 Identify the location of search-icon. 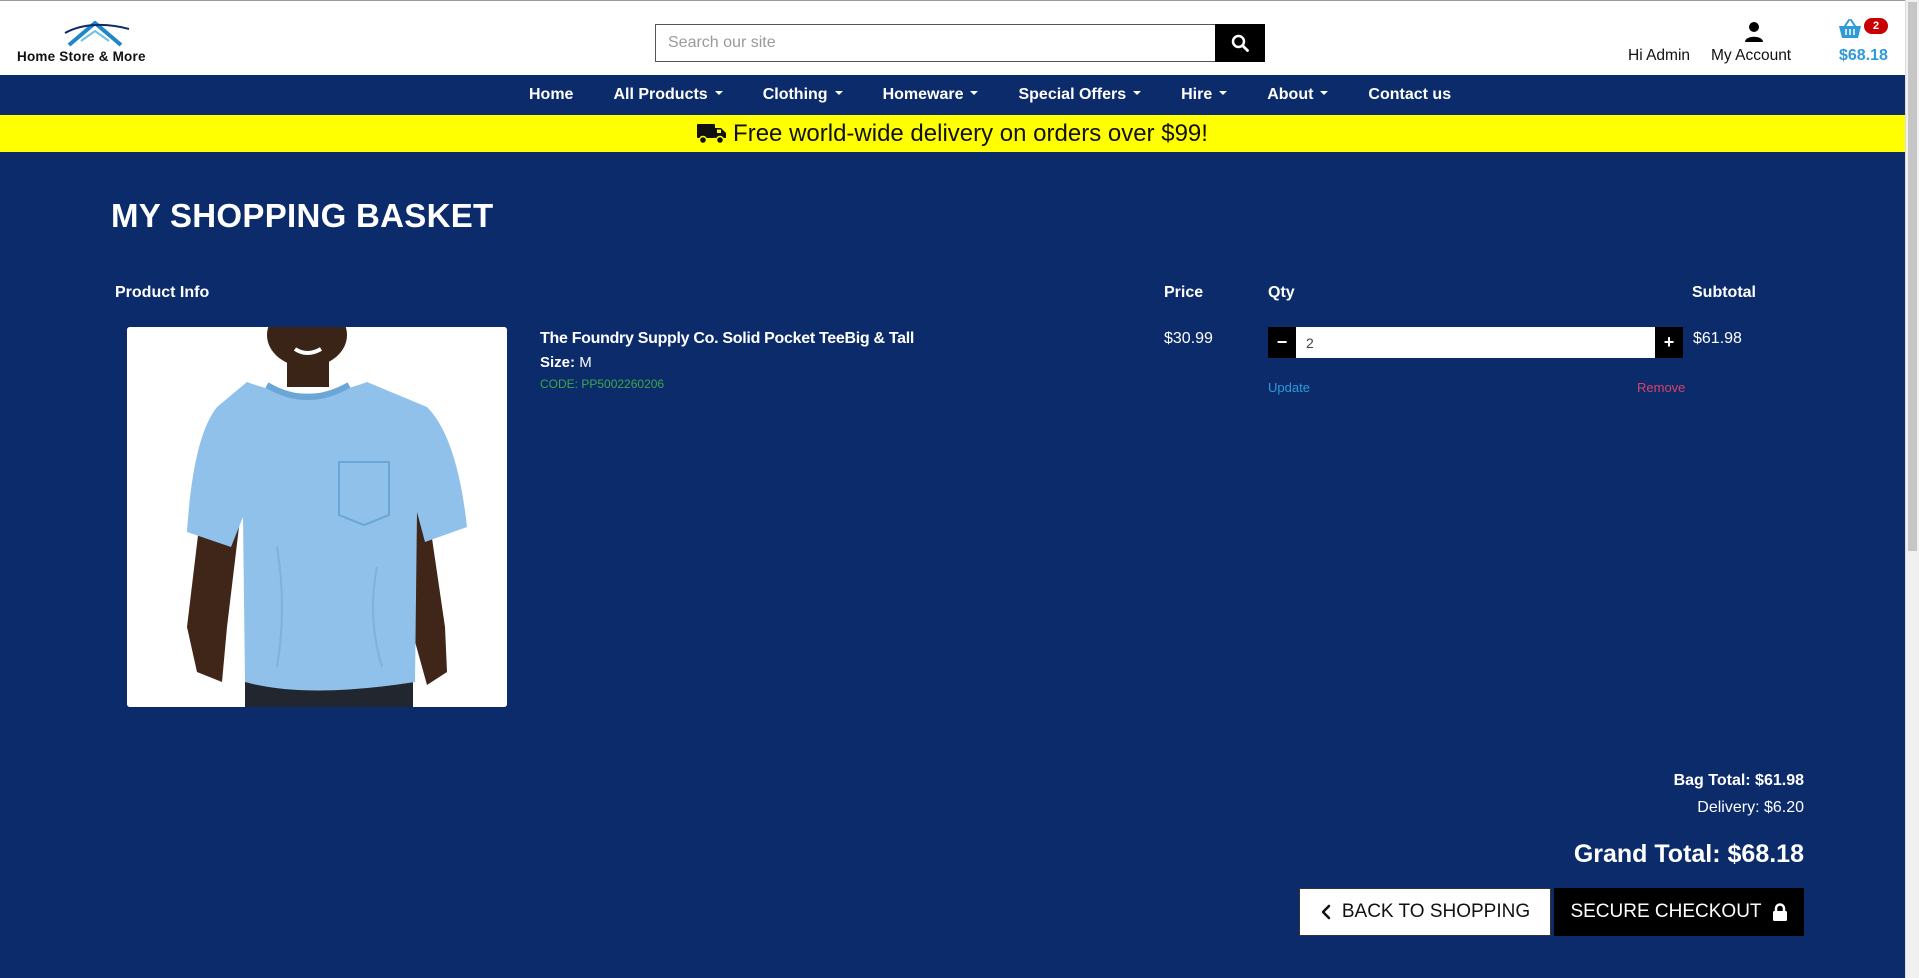
(1240, 43).